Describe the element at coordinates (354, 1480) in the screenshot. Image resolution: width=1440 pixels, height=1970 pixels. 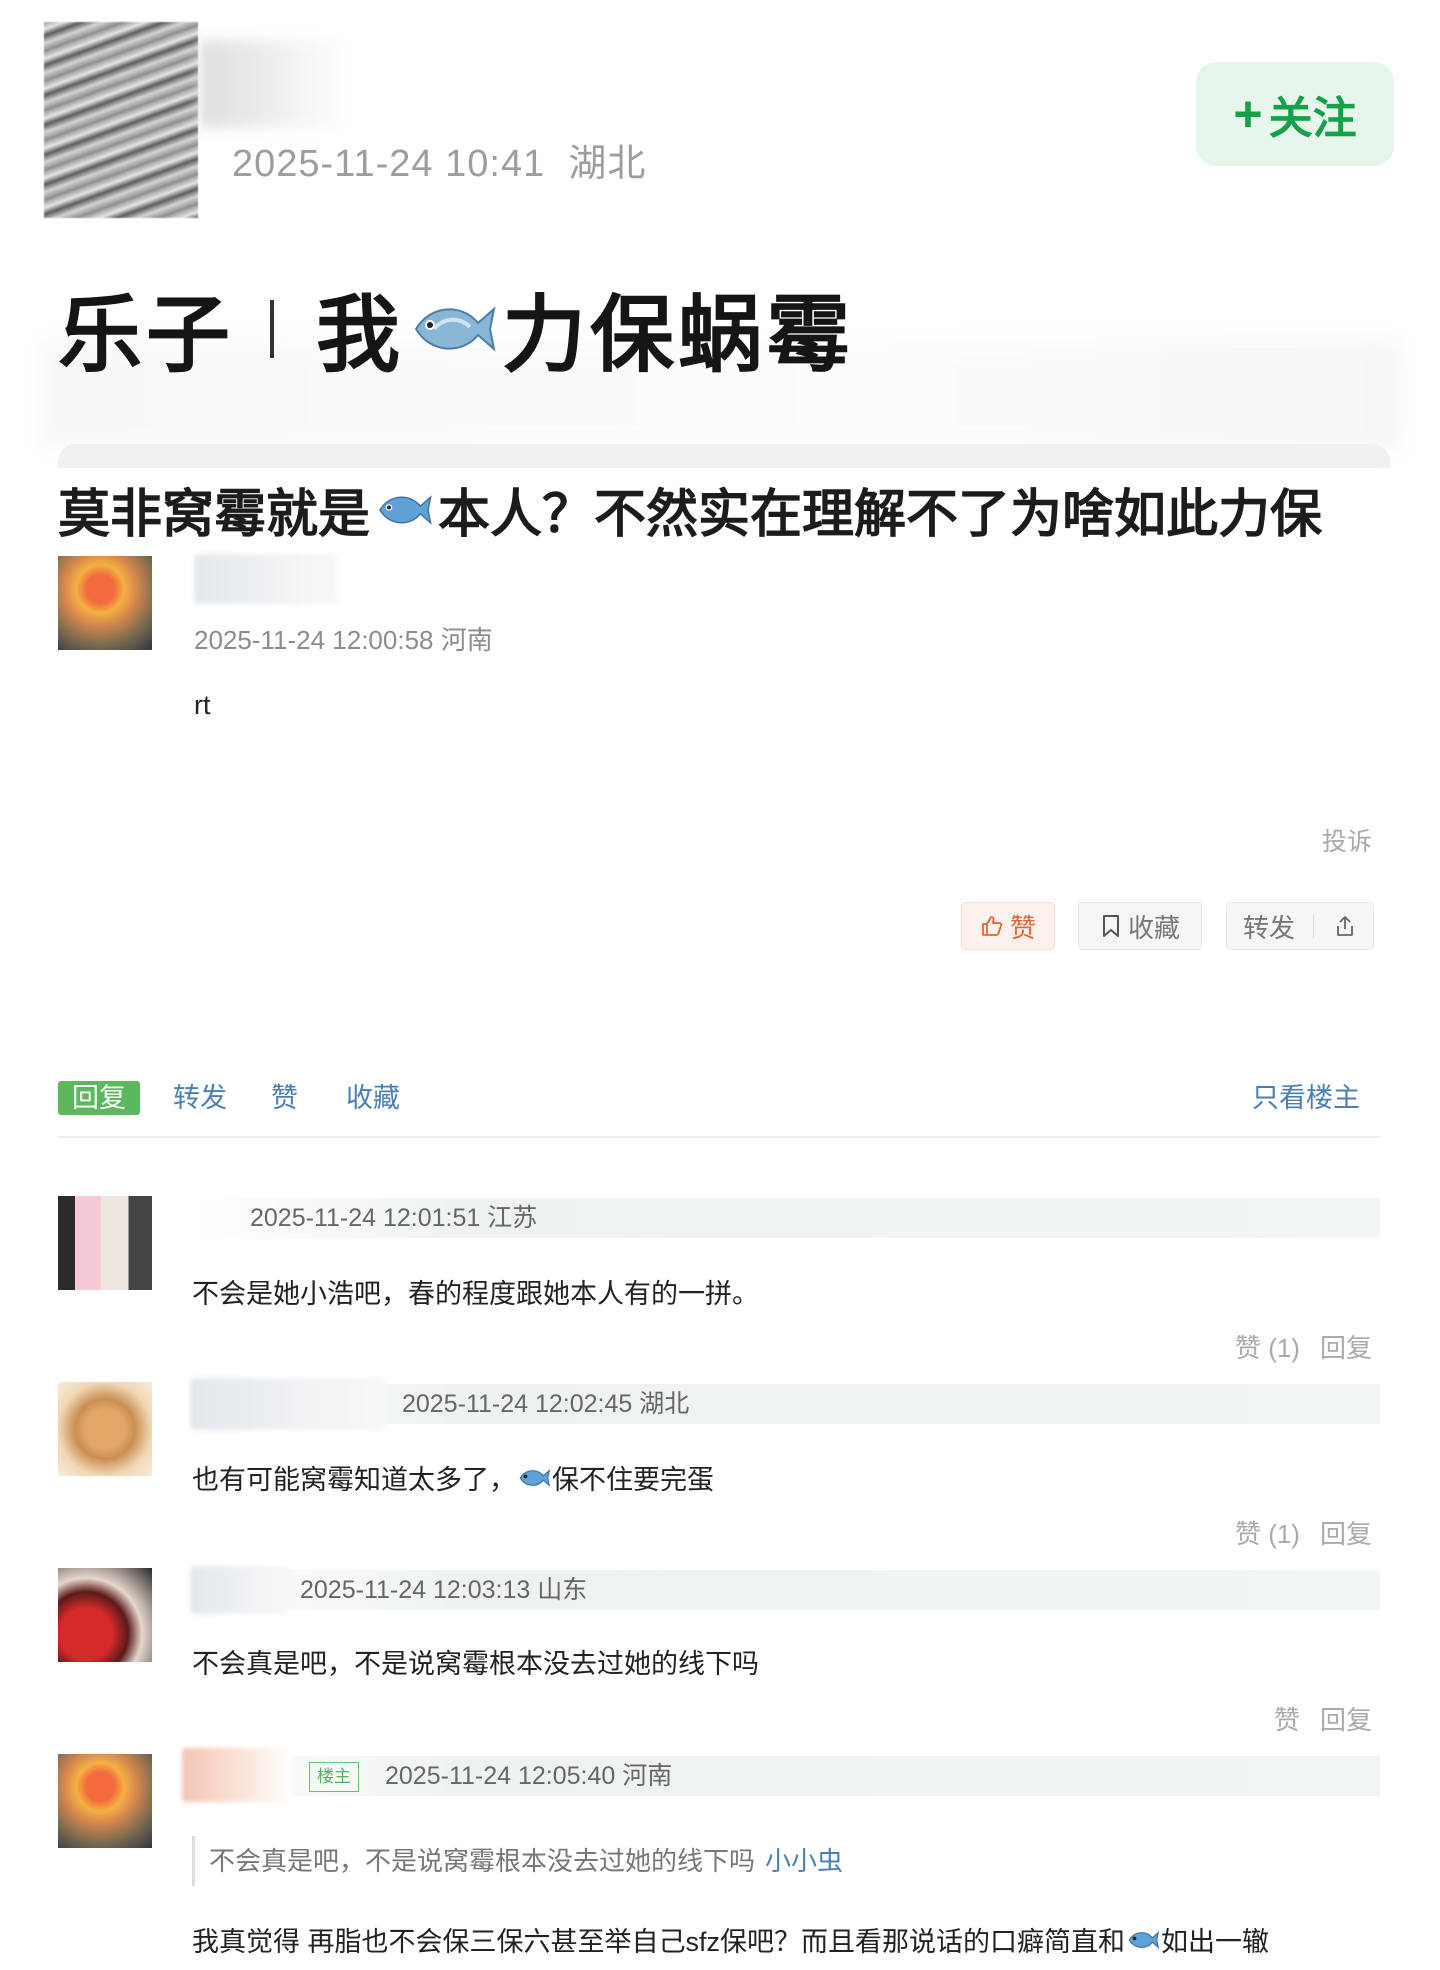
I see `comment-text-part1: 也有可能窝霉知道太多了，` at that location.